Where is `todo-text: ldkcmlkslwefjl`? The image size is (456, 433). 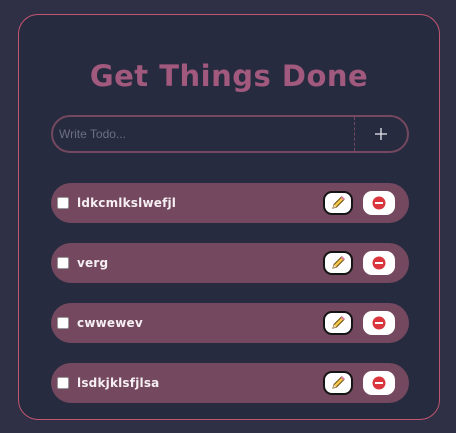
todo-text: ldkcmlkslwefjl is located at coordinates (127, 203).